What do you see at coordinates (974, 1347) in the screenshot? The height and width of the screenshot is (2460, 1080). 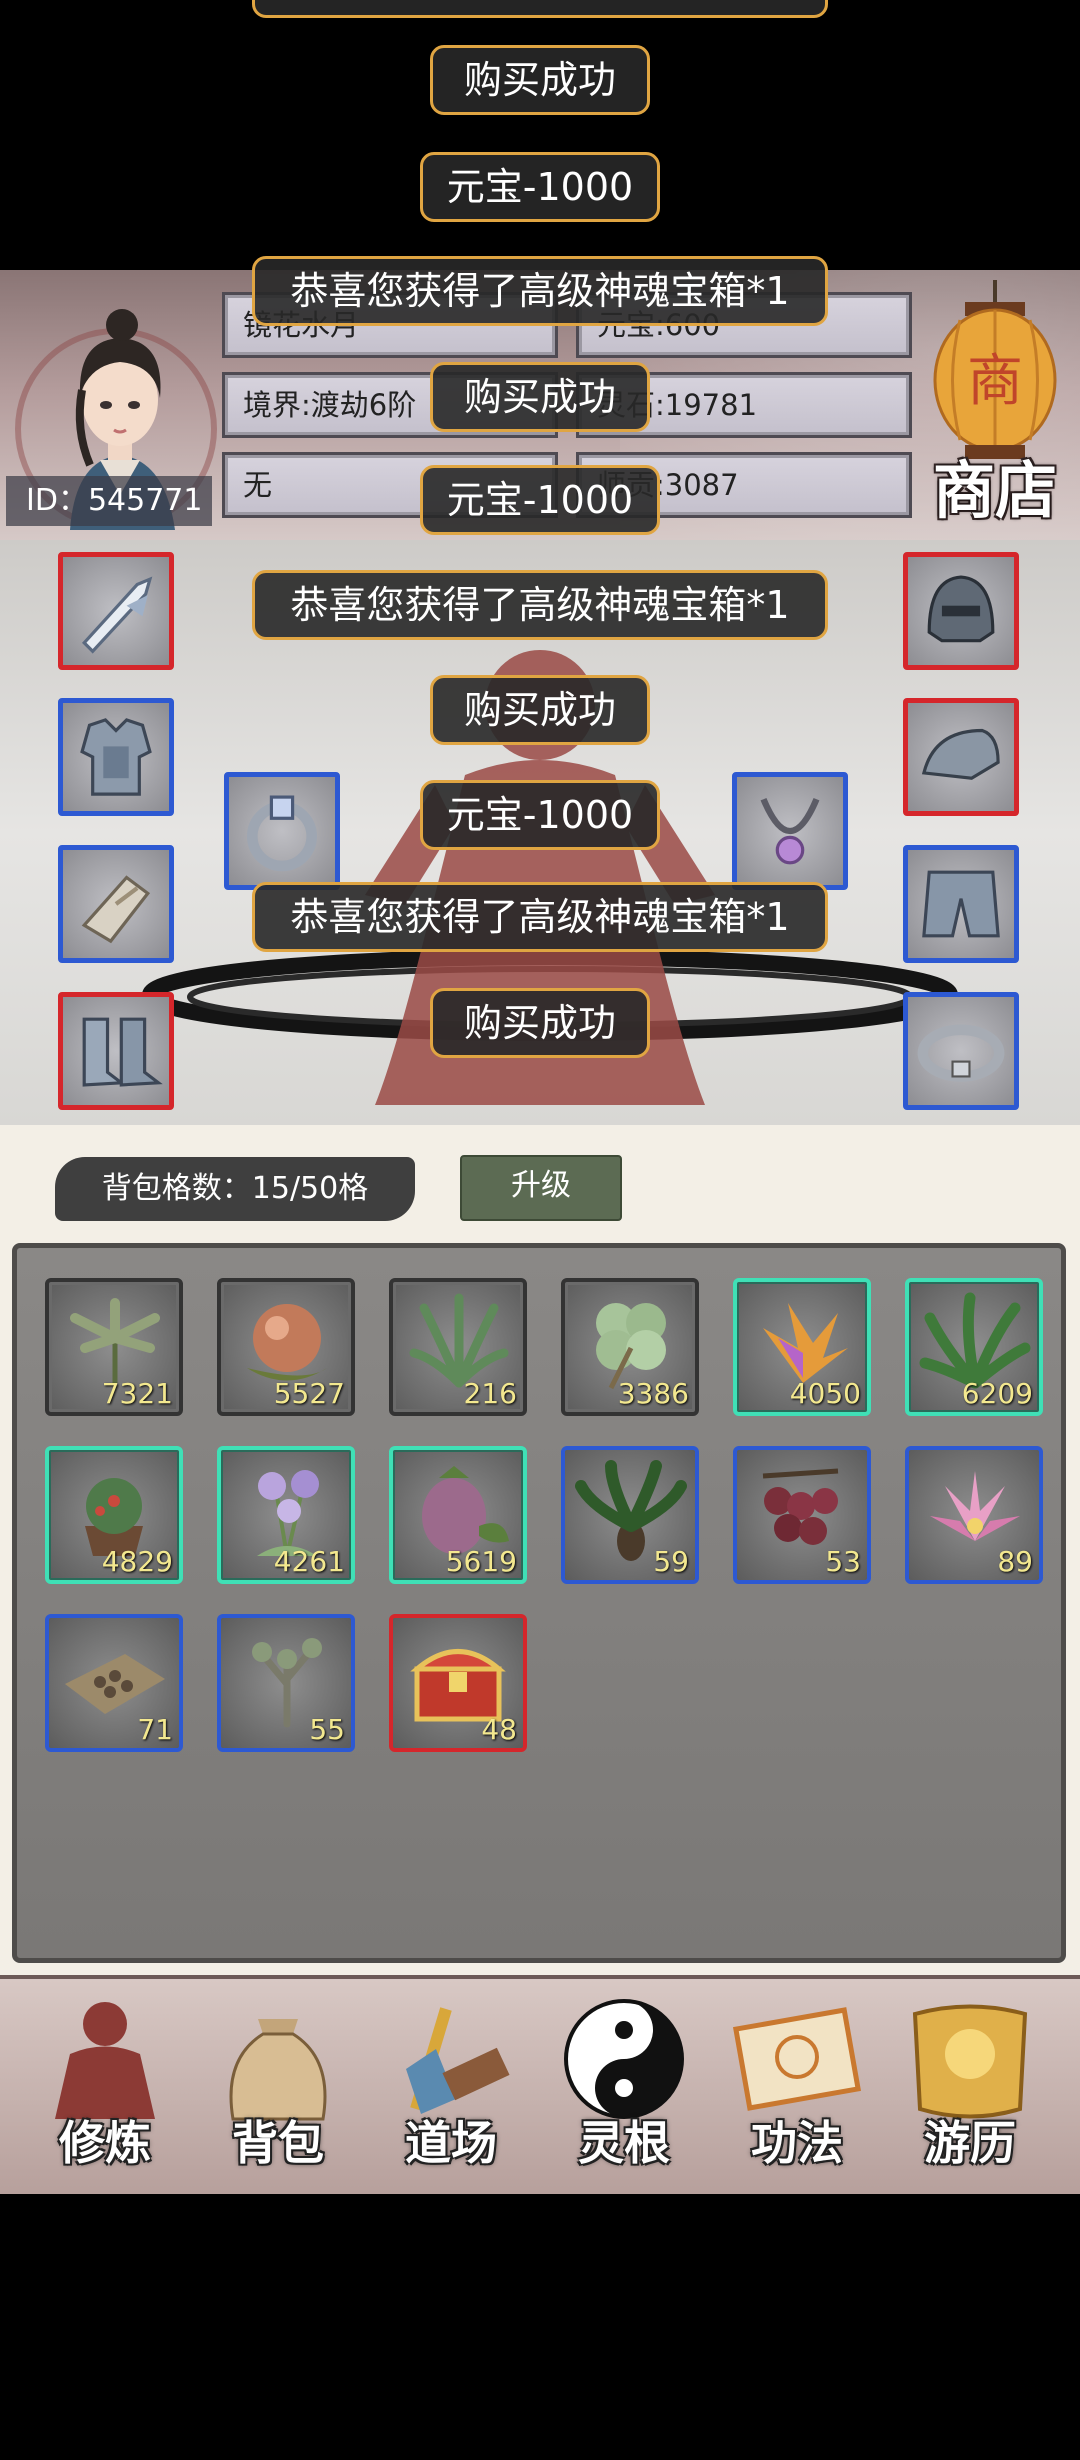 I see `inventory-item: 6209` at bounding box center [974, 1347].